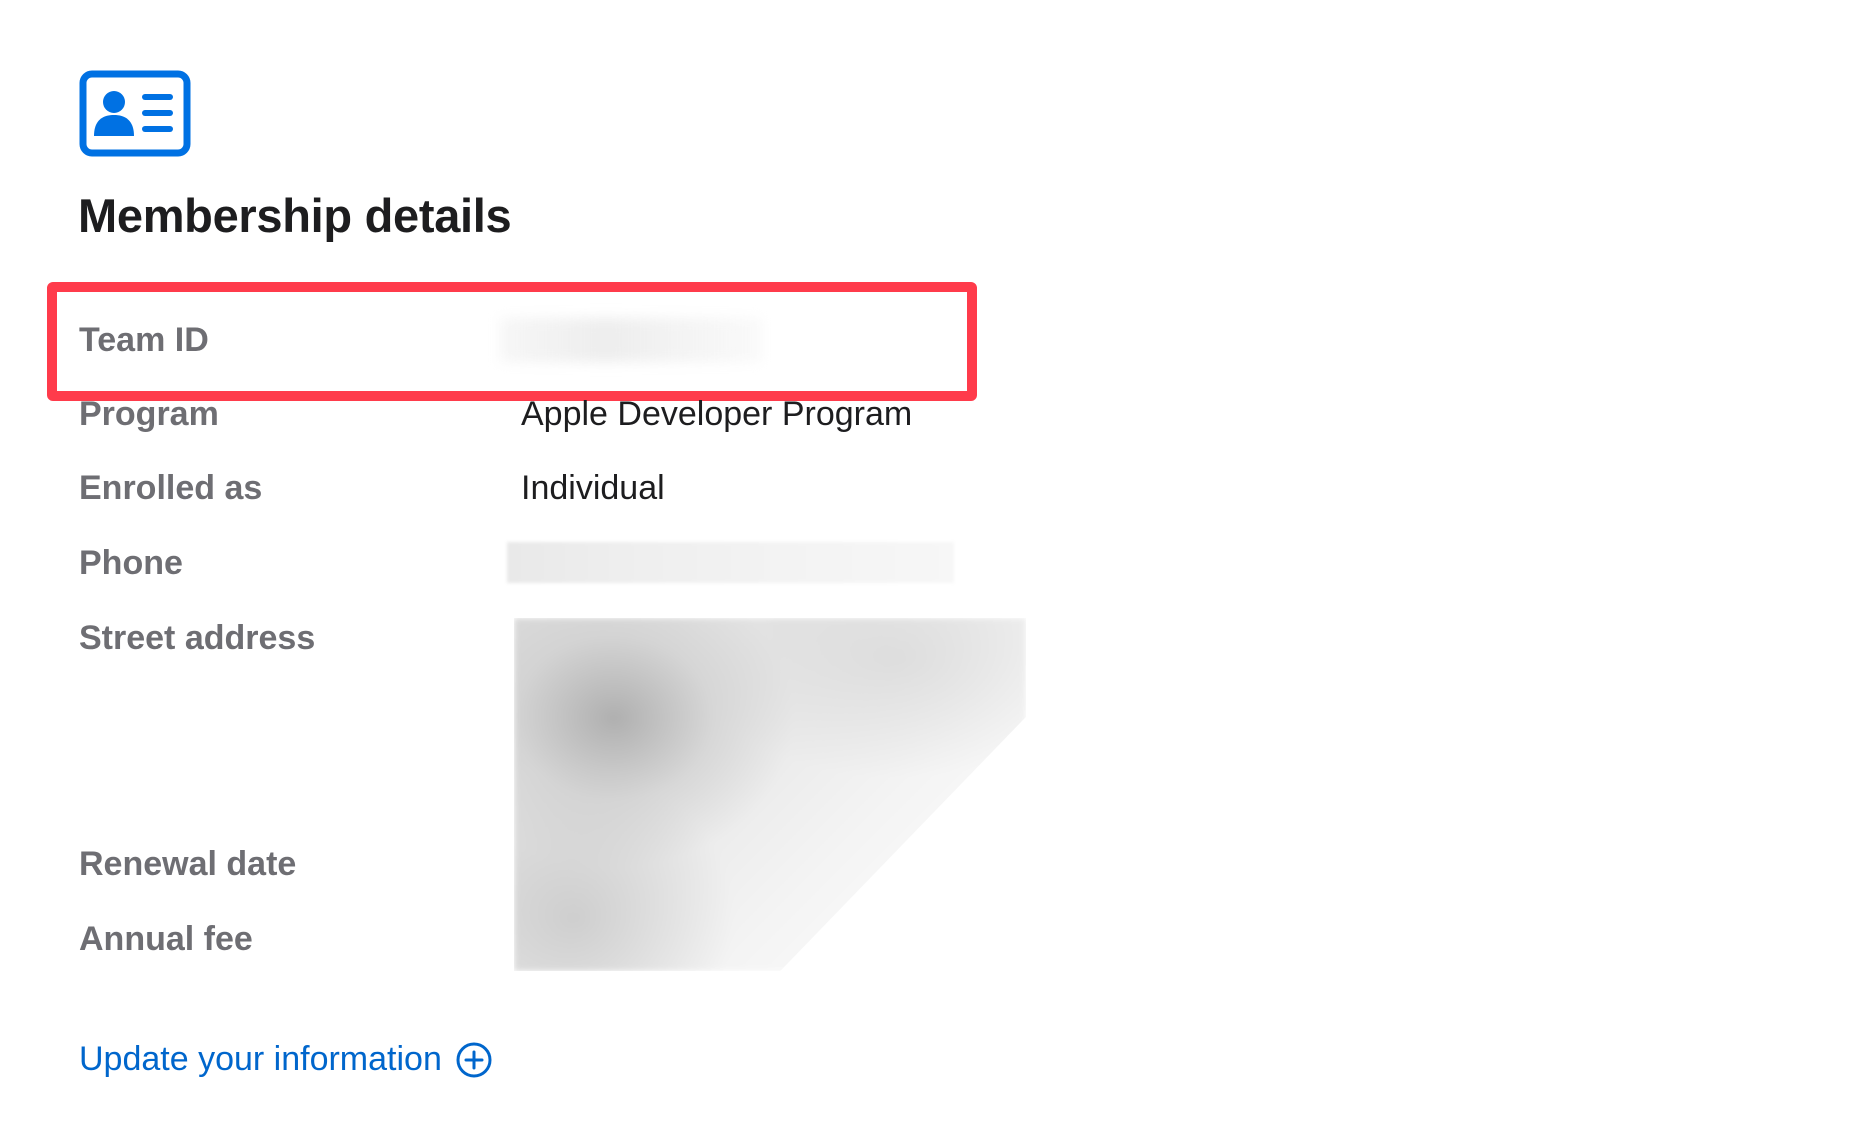 This screenshot has width=1852, height=1140. Describe the element at coordinates (171, 488) in the screenshot. I see `enrolled-as-label: Enrolled as` at that location.